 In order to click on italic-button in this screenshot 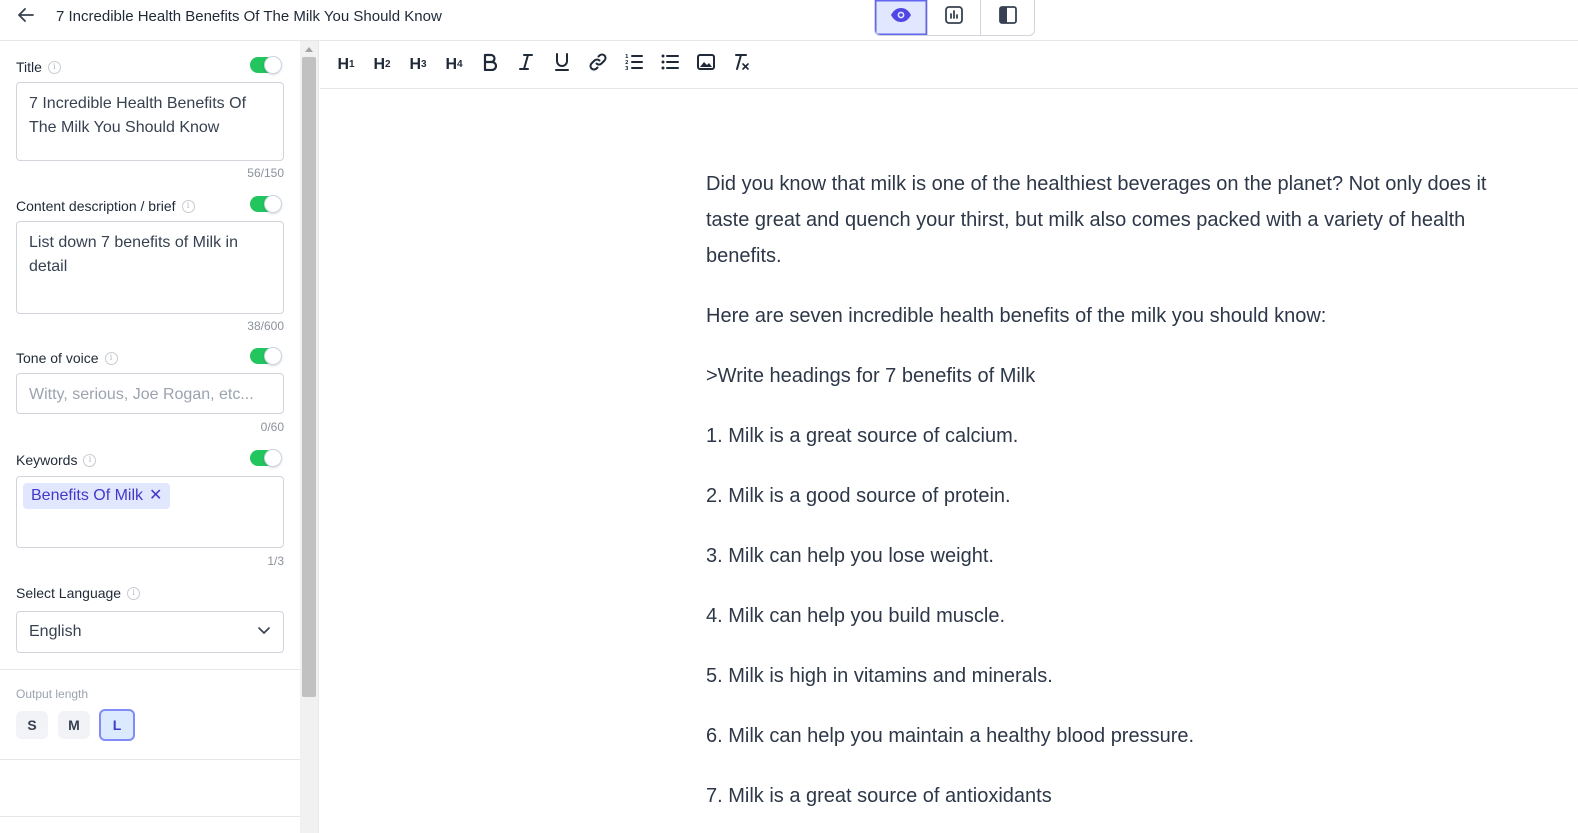, I will do `click(526, 65)`.